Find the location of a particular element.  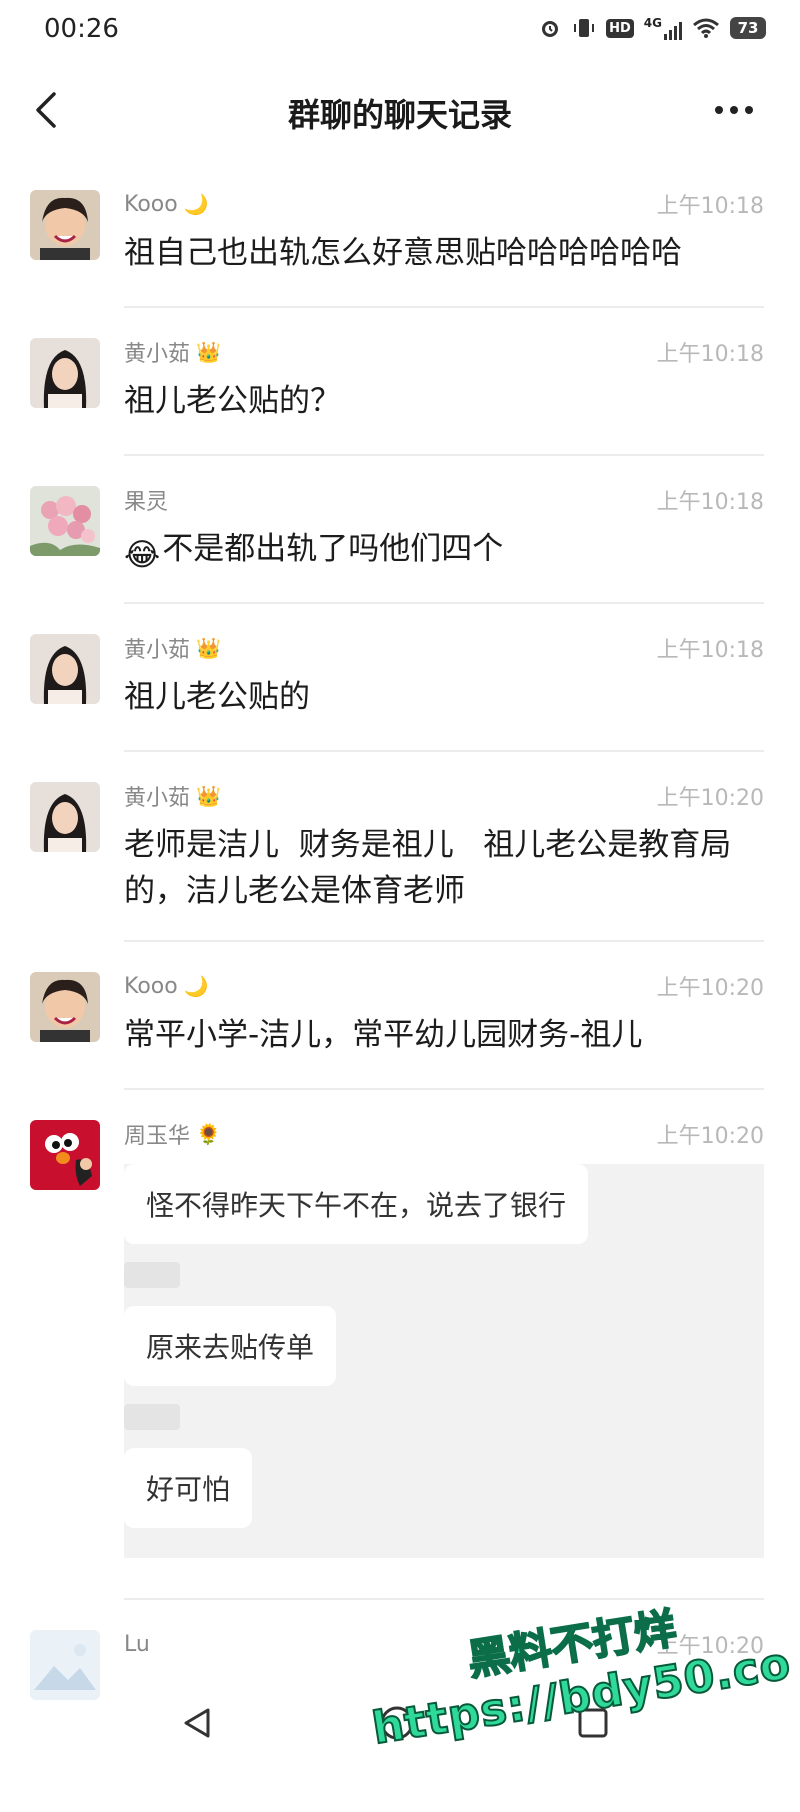

wifi-icon is located at coordinates (706, 28).